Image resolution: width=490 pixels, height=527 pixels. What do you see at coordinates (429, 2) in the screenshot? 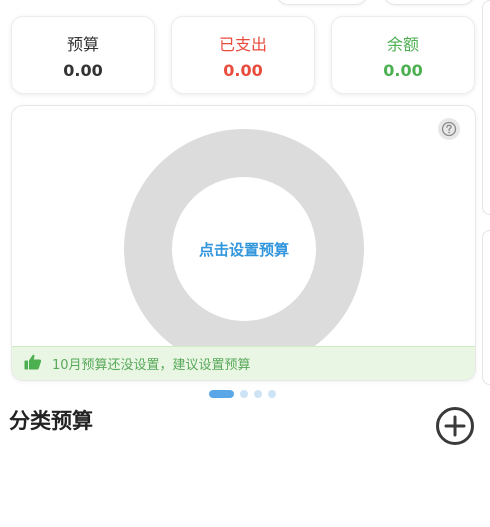
I see `top-pill-right` at bounding box center [429, 2].